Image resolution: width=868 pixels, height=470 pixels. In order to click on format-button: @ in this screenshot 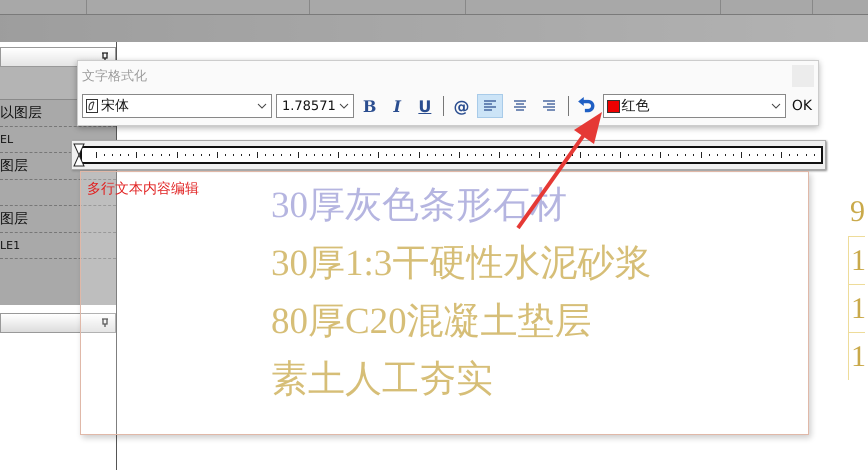, I will do `click(462, 106)`.